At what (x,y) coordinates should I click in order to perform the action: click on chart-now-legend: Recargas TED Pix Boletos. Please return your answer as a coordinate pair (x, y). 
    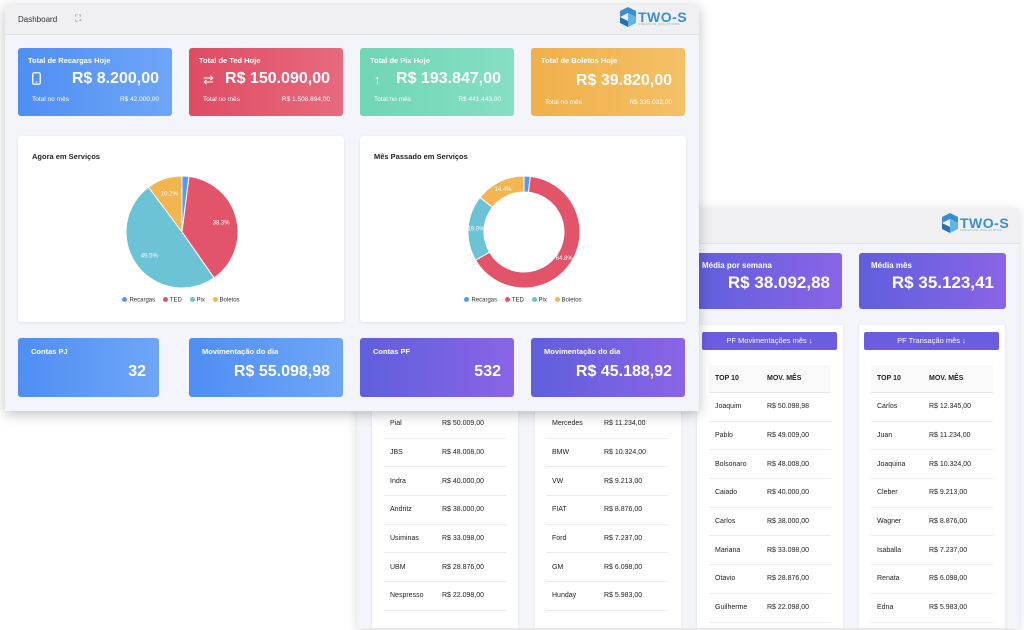
    Looking at the image, I should click on (181, 300).